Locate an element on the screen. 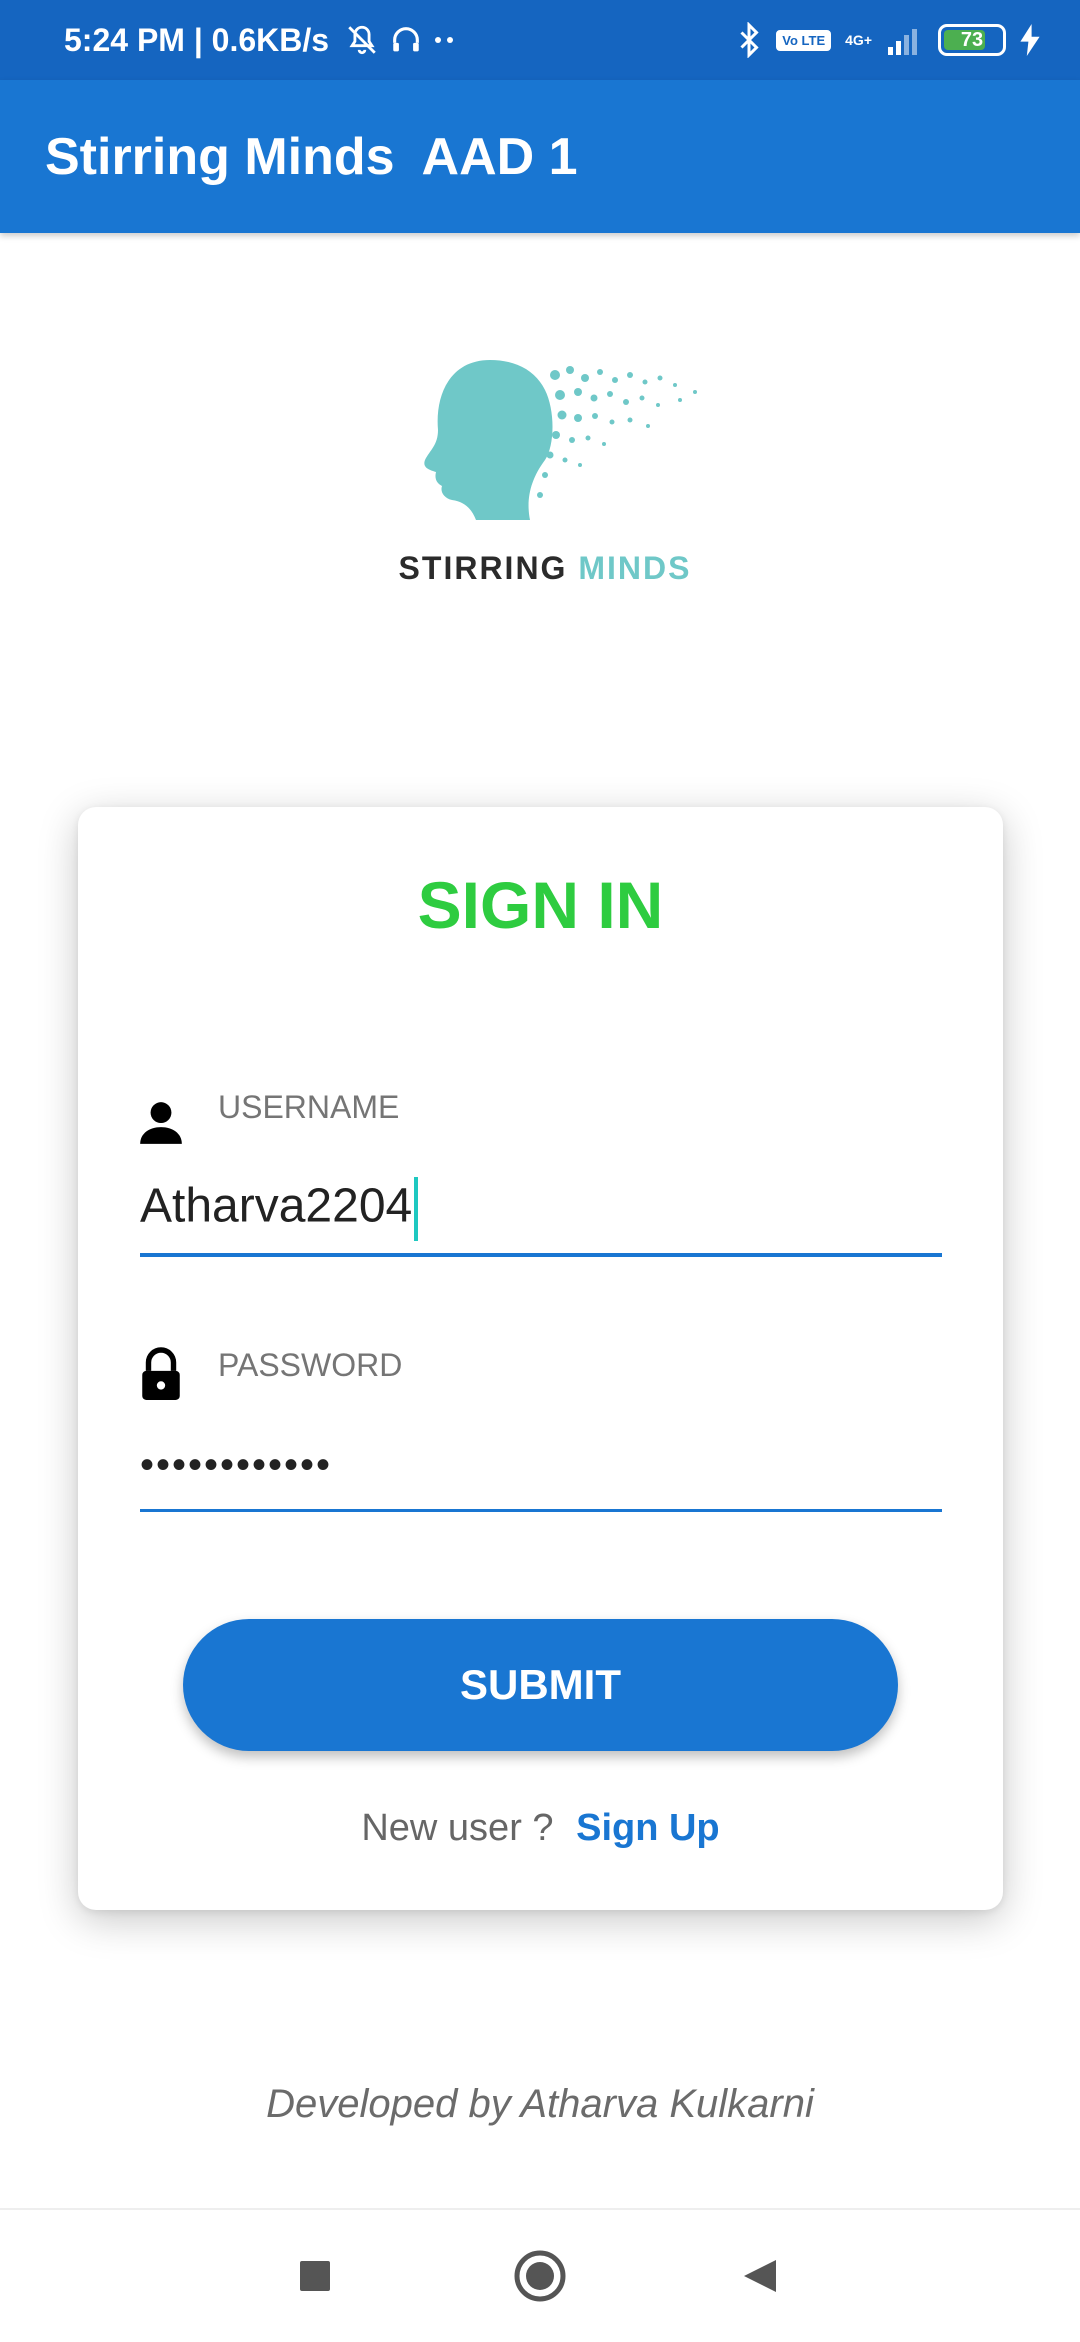 Image resolution: width=1080 pixels, height=2342 pixels. navigation-bar is located at coordinates (540, 2274).